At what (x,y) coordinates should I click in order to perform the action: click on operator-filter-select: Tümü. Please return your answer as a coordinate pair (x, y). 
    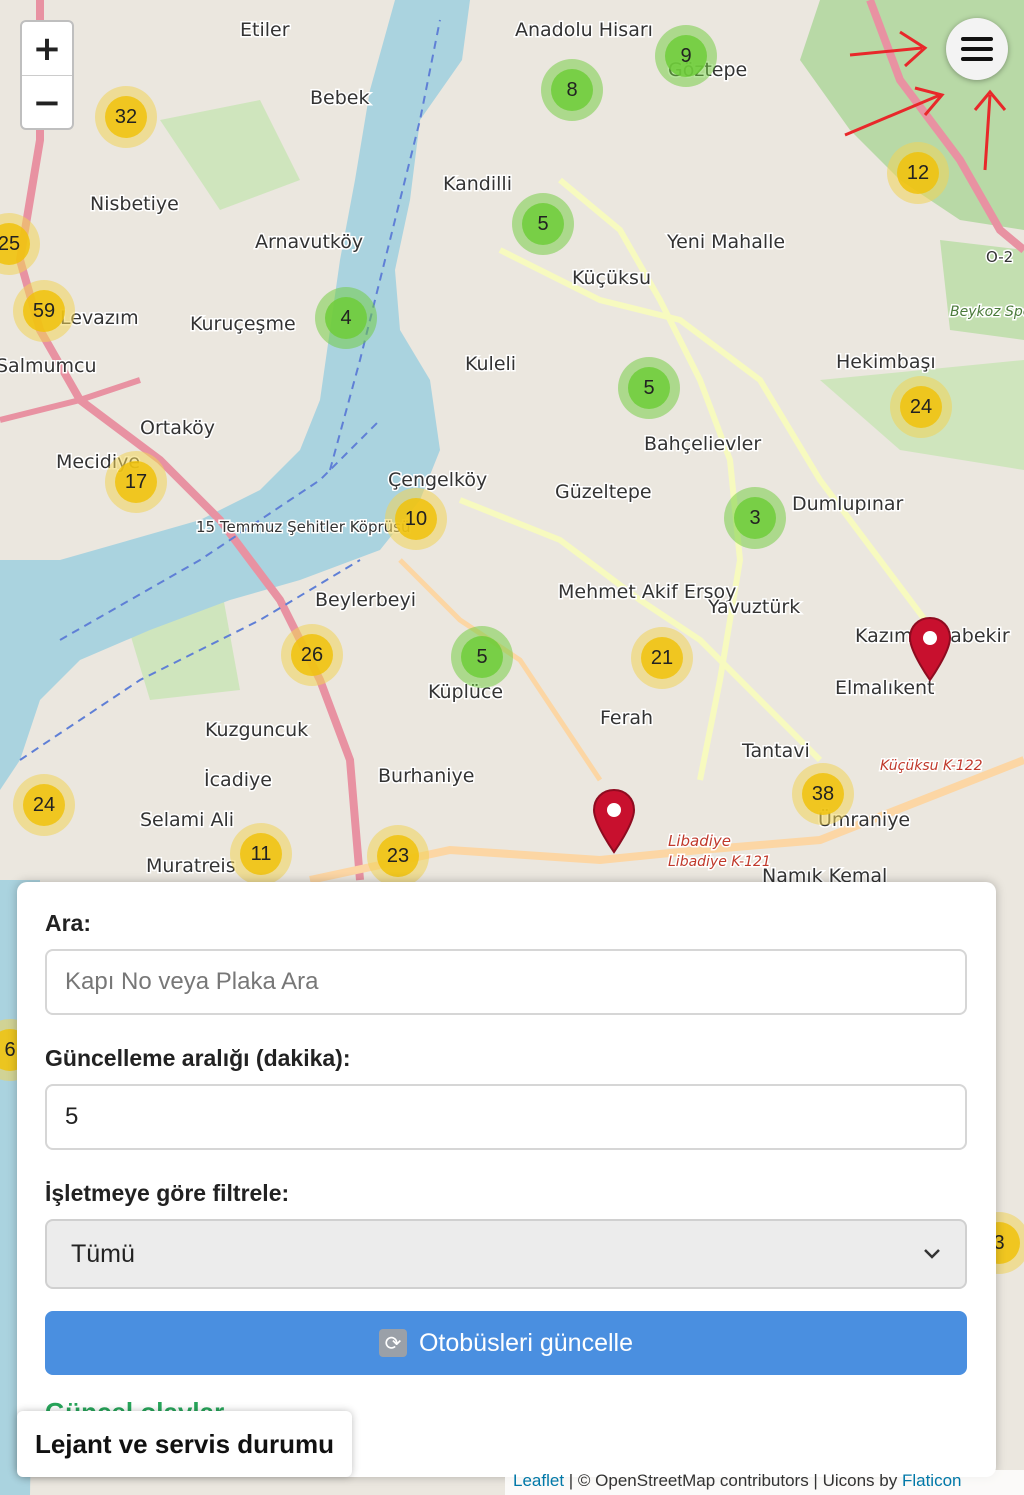
    Looking at the image, I should click on (506, 1254).